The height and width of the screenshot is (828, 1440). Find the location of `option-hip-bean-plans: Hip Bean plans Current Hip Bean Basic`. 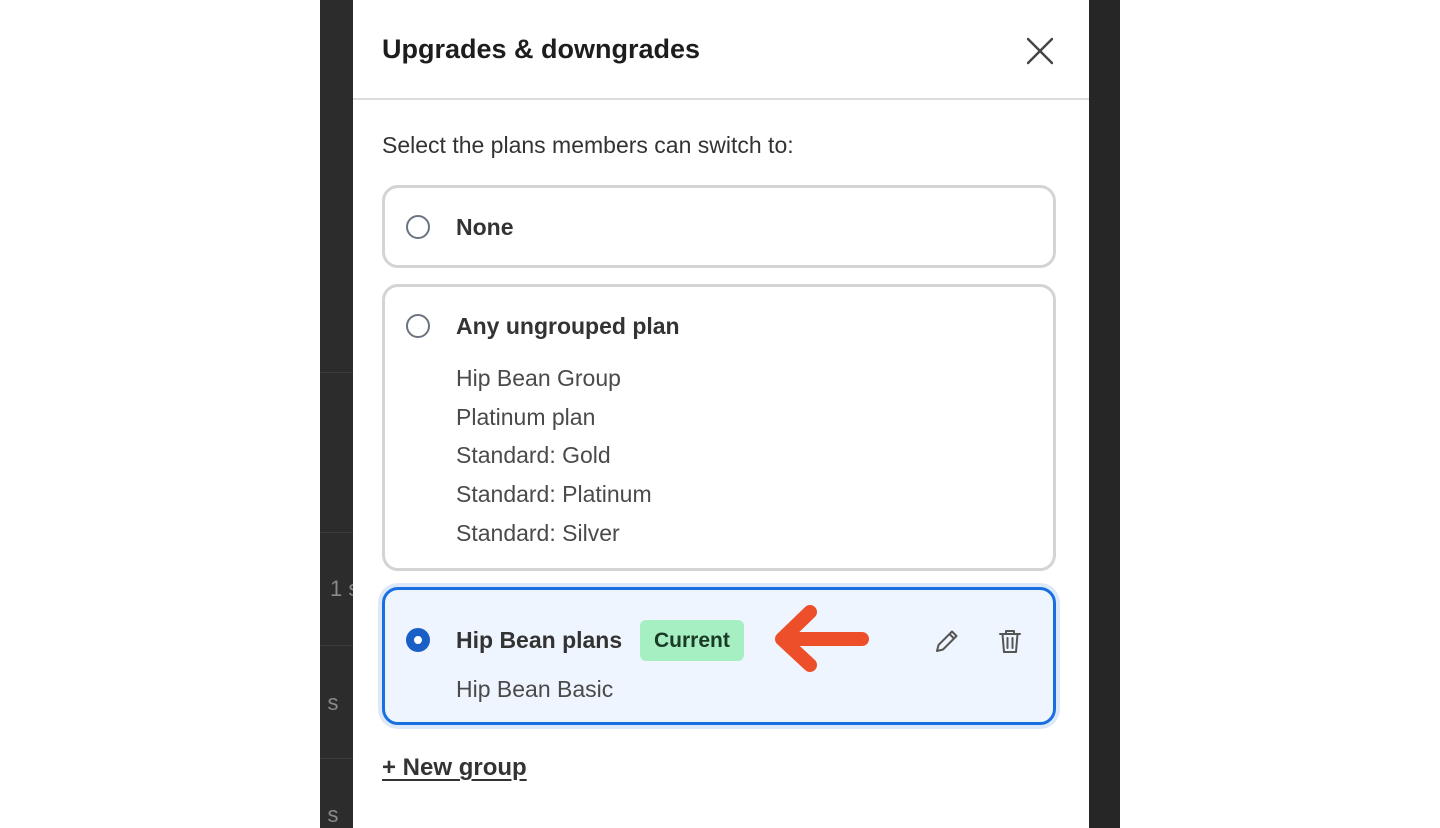

option-hip-bean-plans: Hip Bean plans Current Hip Bean Basic is located at coordinates (719, 656).